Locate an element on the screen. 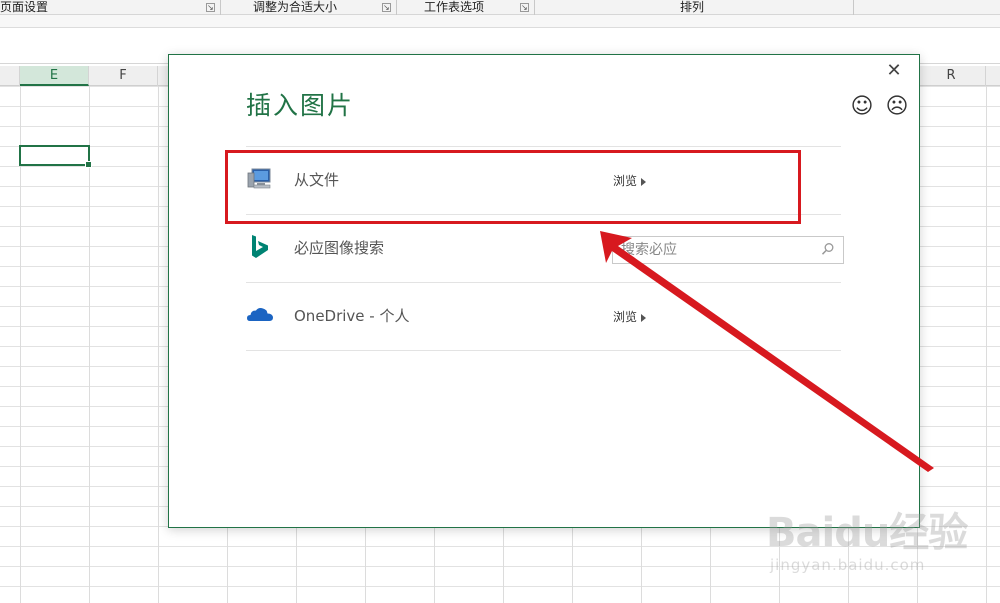 Image resolution: width=1000 pixels, height=603 pixels. selected-cell is located at coordinates (55, 156).